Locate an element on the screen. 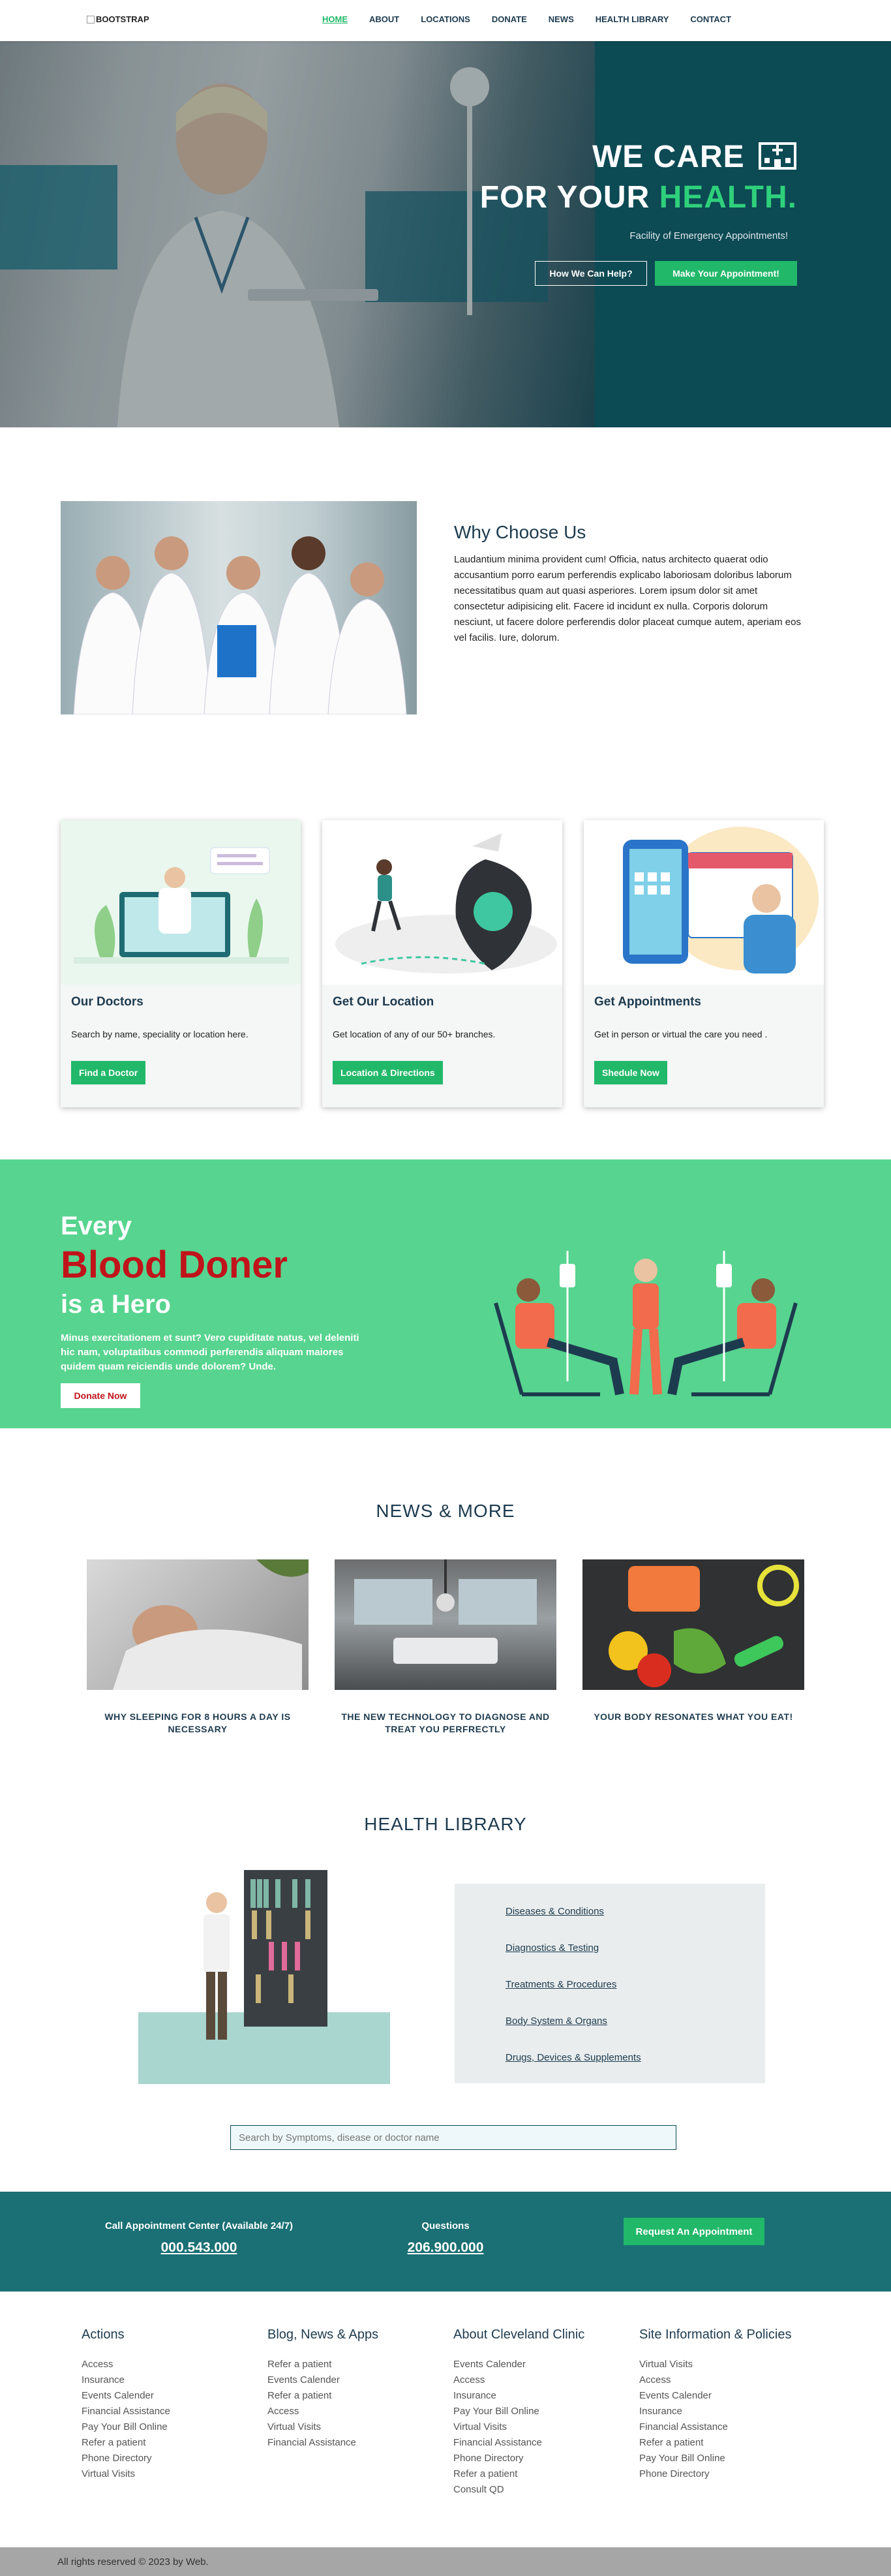 This screenshot has width=891, height=2576. questions-label: Questions is located at coordinates (445, 2225).